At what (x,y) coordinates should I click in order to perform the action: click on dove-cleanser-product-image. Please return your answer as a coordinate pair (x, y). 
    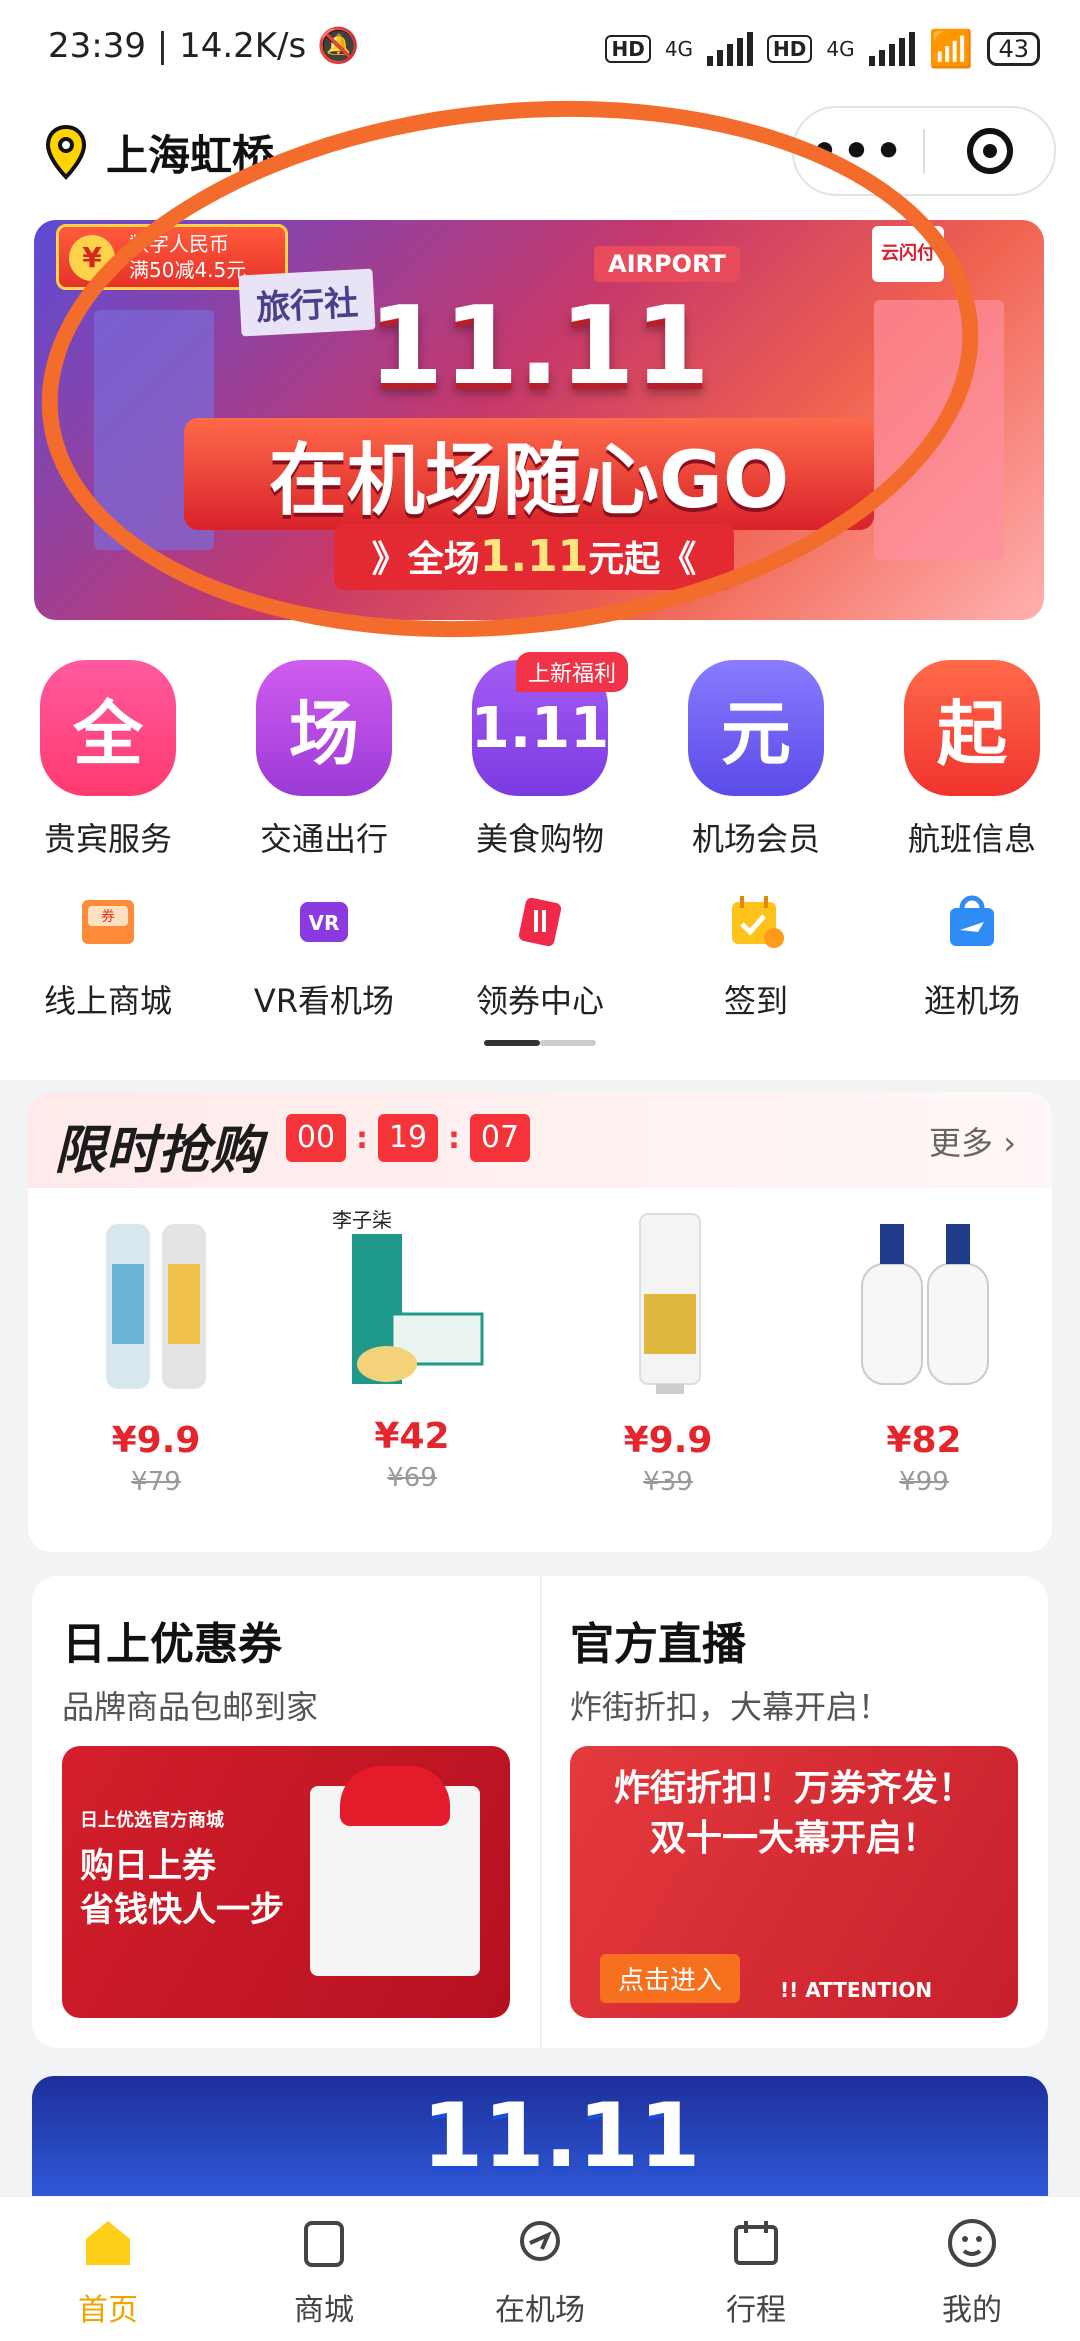
    Looking at the image, I should click on (925, 1304).